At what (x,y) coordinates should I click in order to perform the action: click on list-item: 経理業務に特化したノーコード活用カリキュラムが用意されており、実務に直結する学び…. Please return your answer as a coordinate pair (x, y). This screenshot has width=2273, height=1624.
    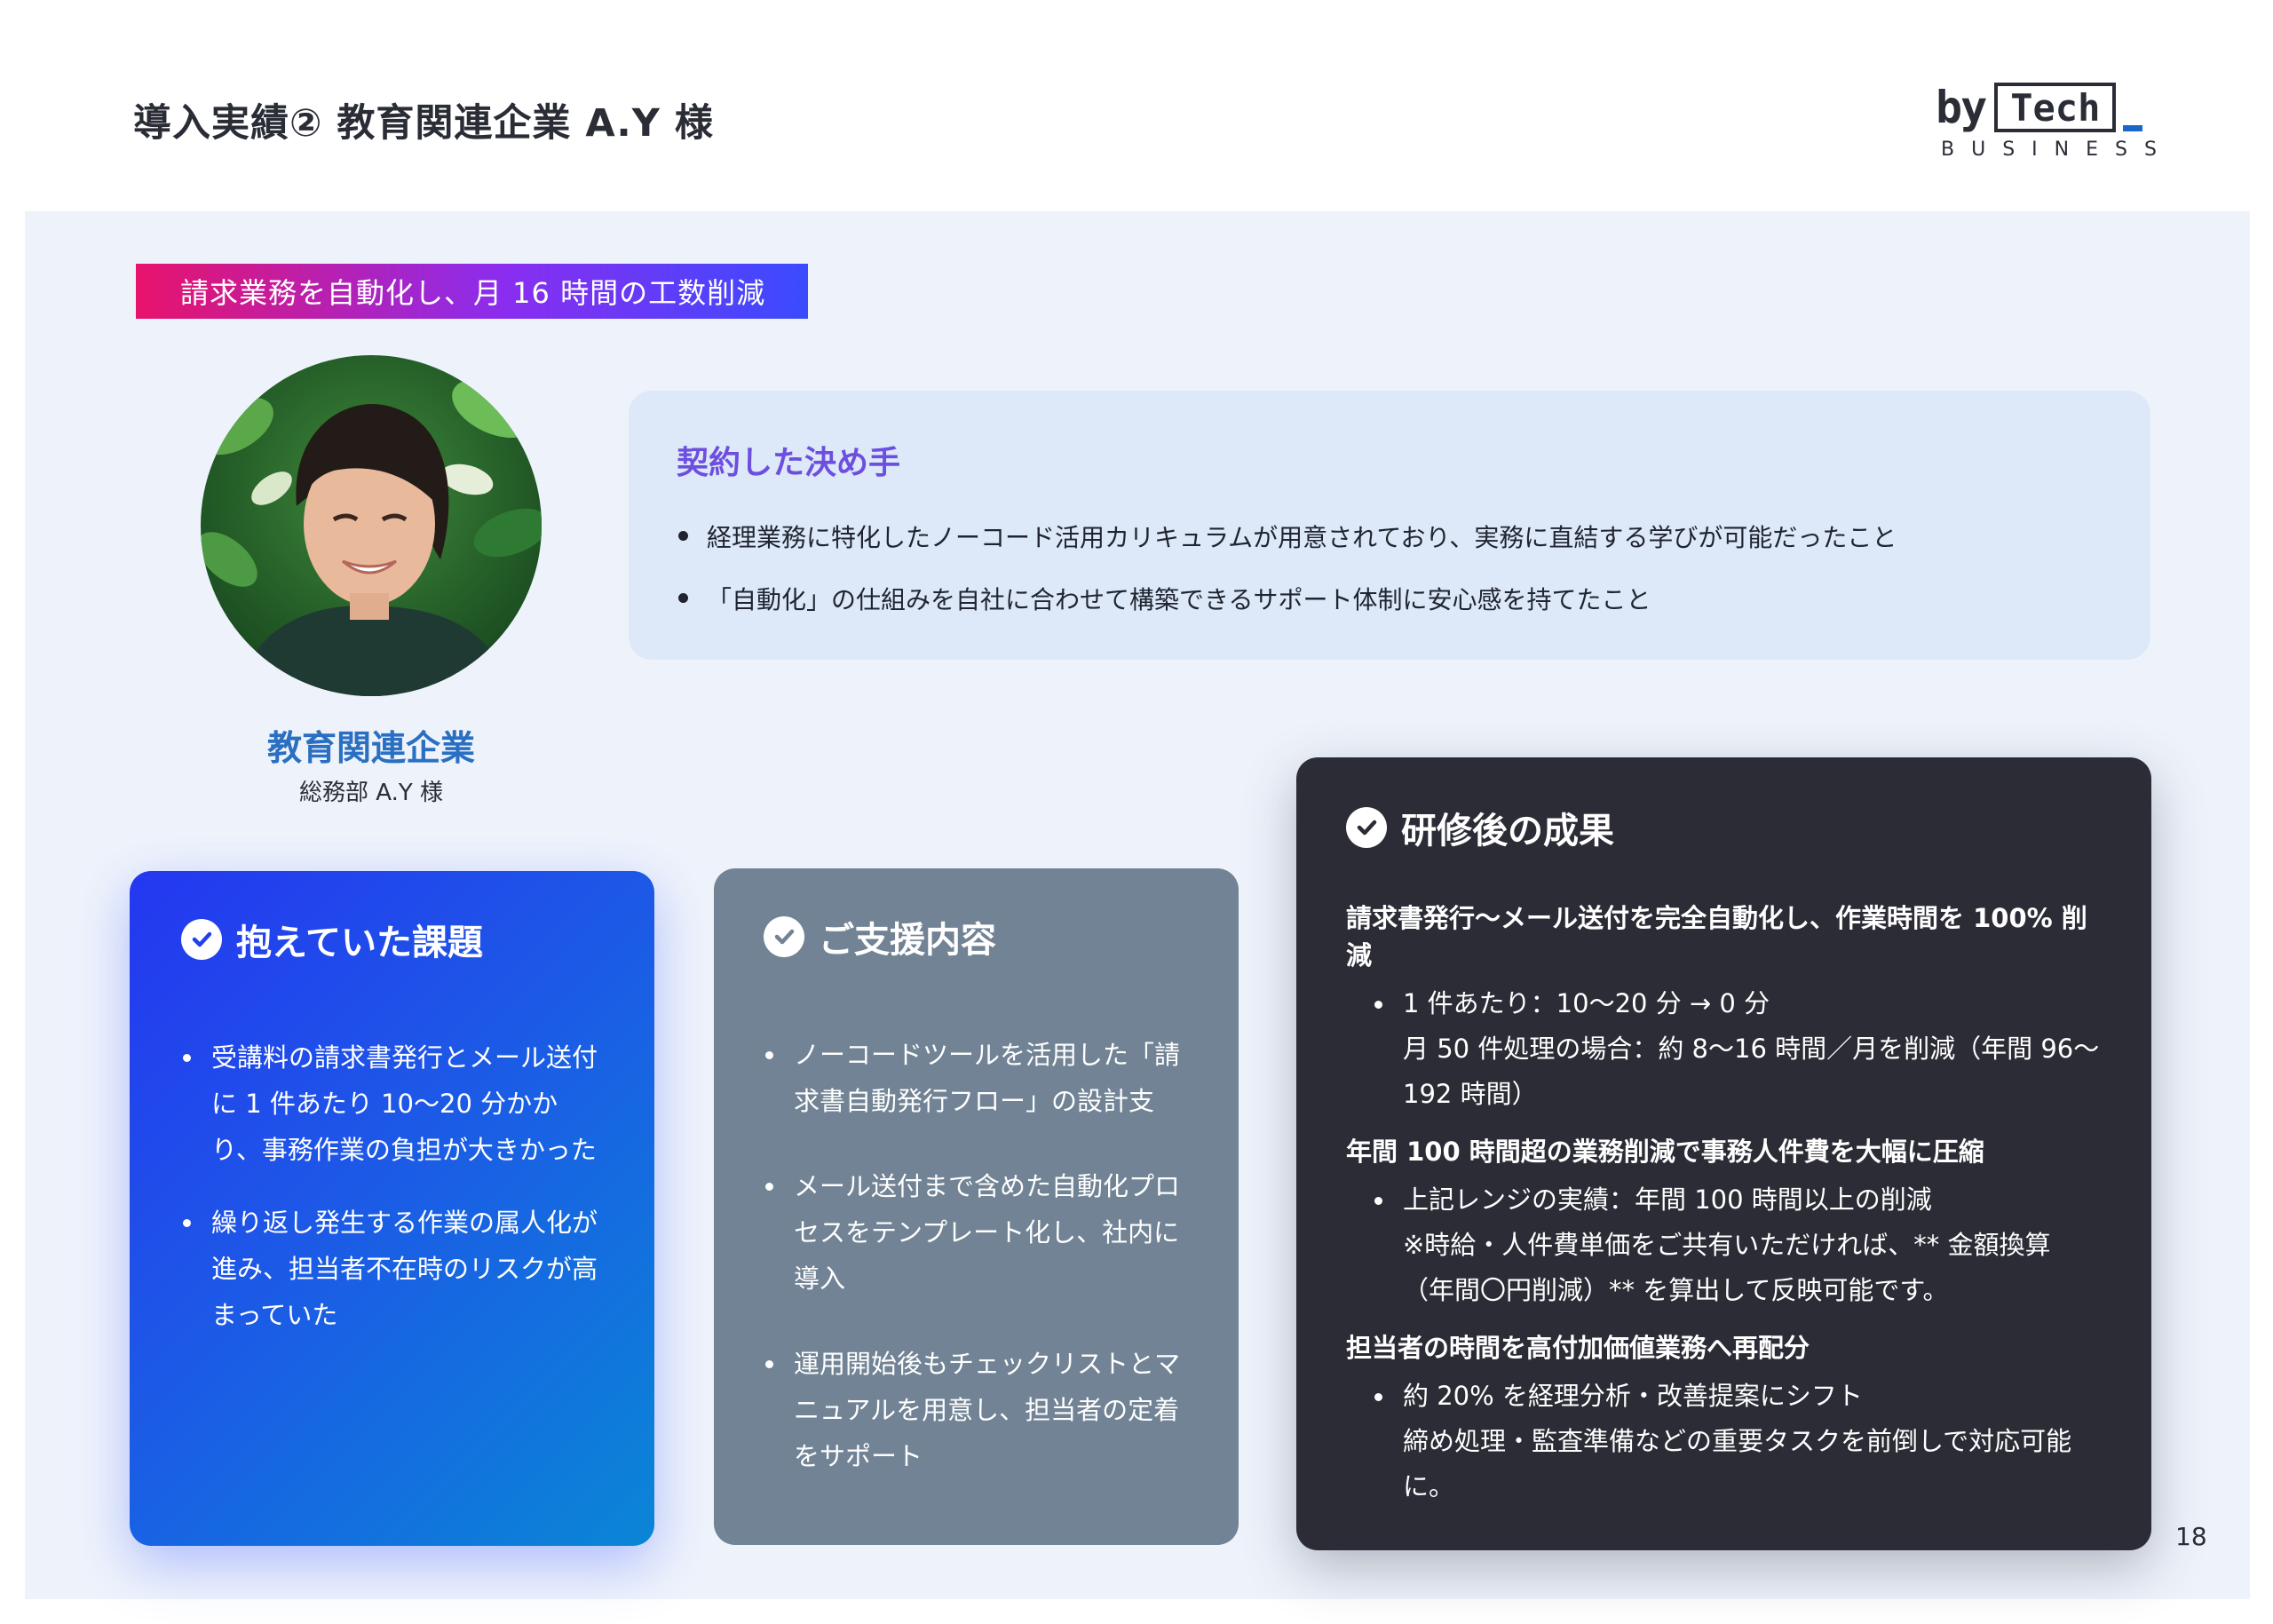
    Looking at the image, I should click on (1390, 536).